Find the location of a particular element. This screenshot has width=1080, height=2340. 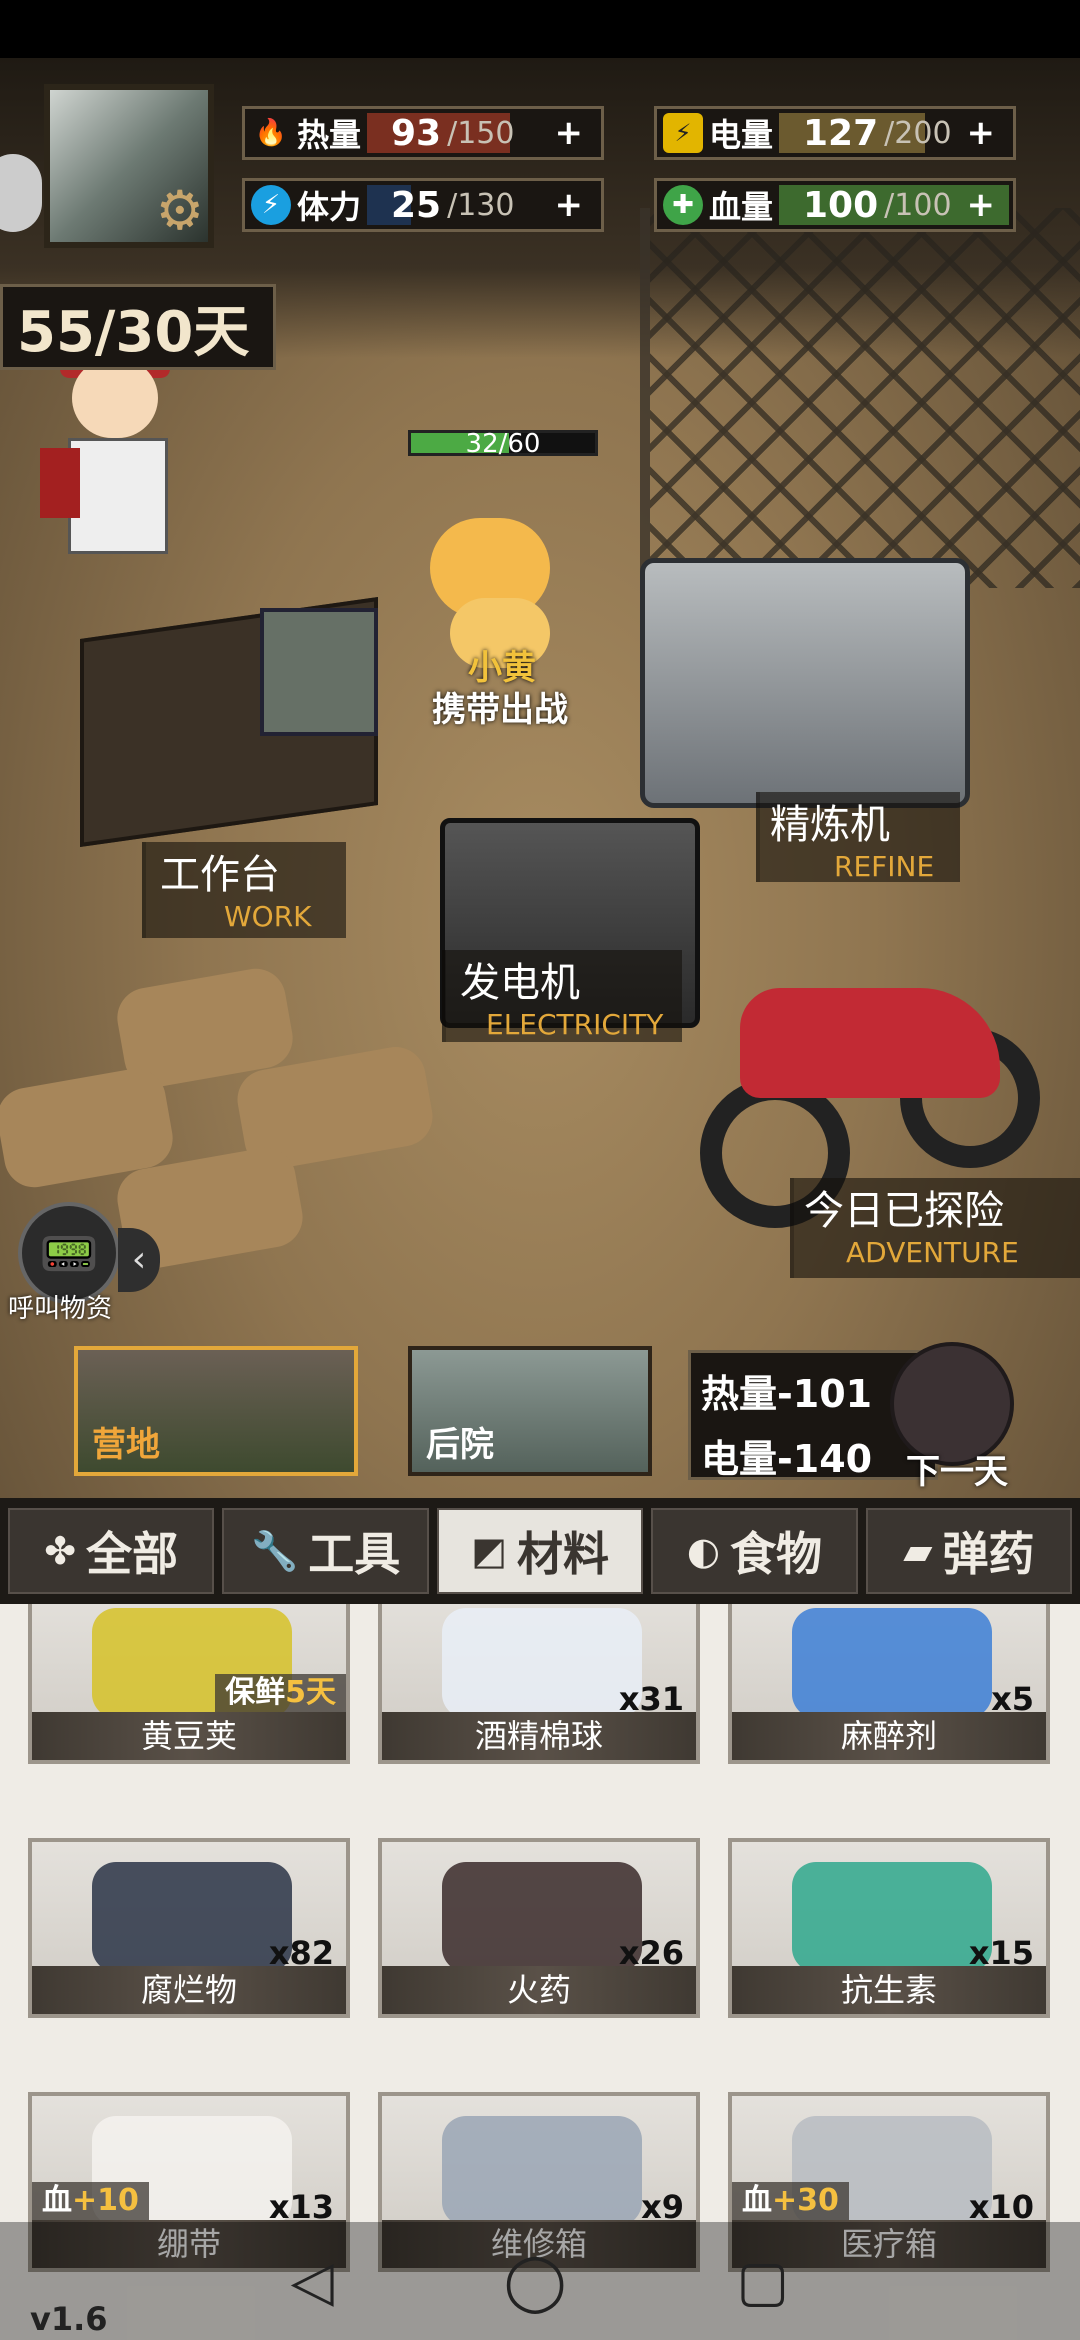

stamina-plus-button: + is located at coordinates (569, 205).